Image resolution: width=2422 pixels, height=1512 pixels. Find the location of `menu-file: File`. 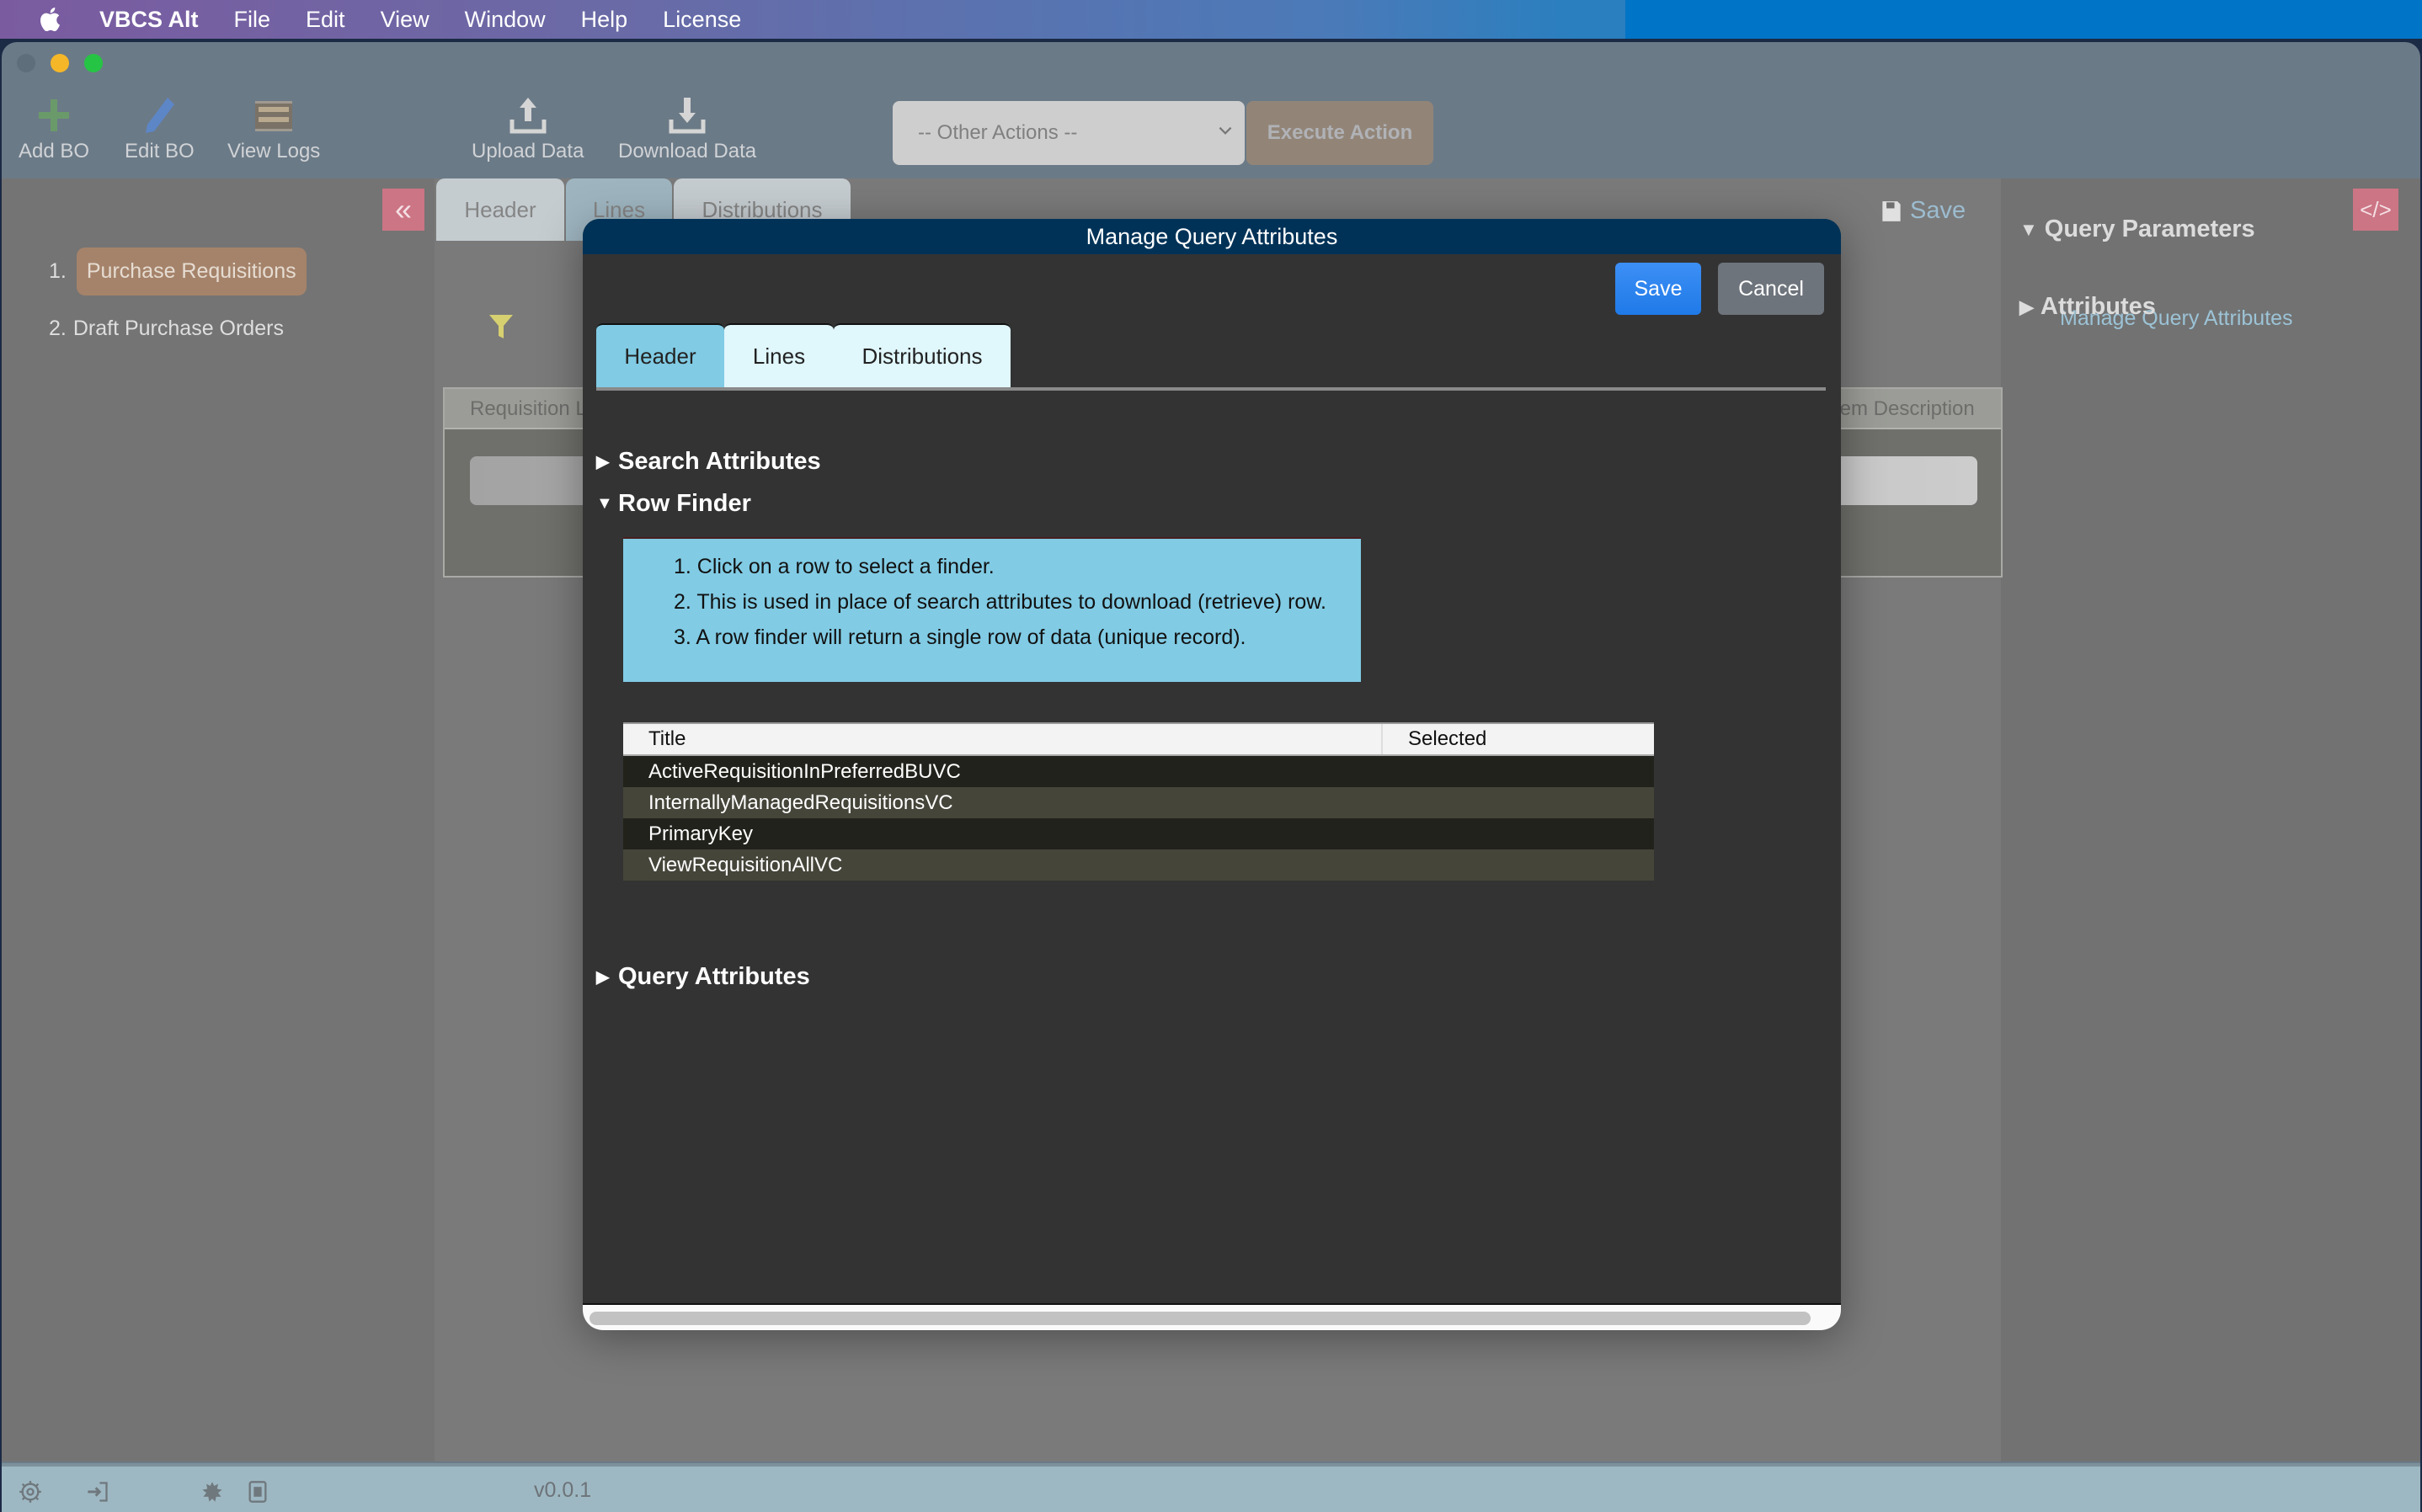

menu-file: File is located at coordinates (253, 20).